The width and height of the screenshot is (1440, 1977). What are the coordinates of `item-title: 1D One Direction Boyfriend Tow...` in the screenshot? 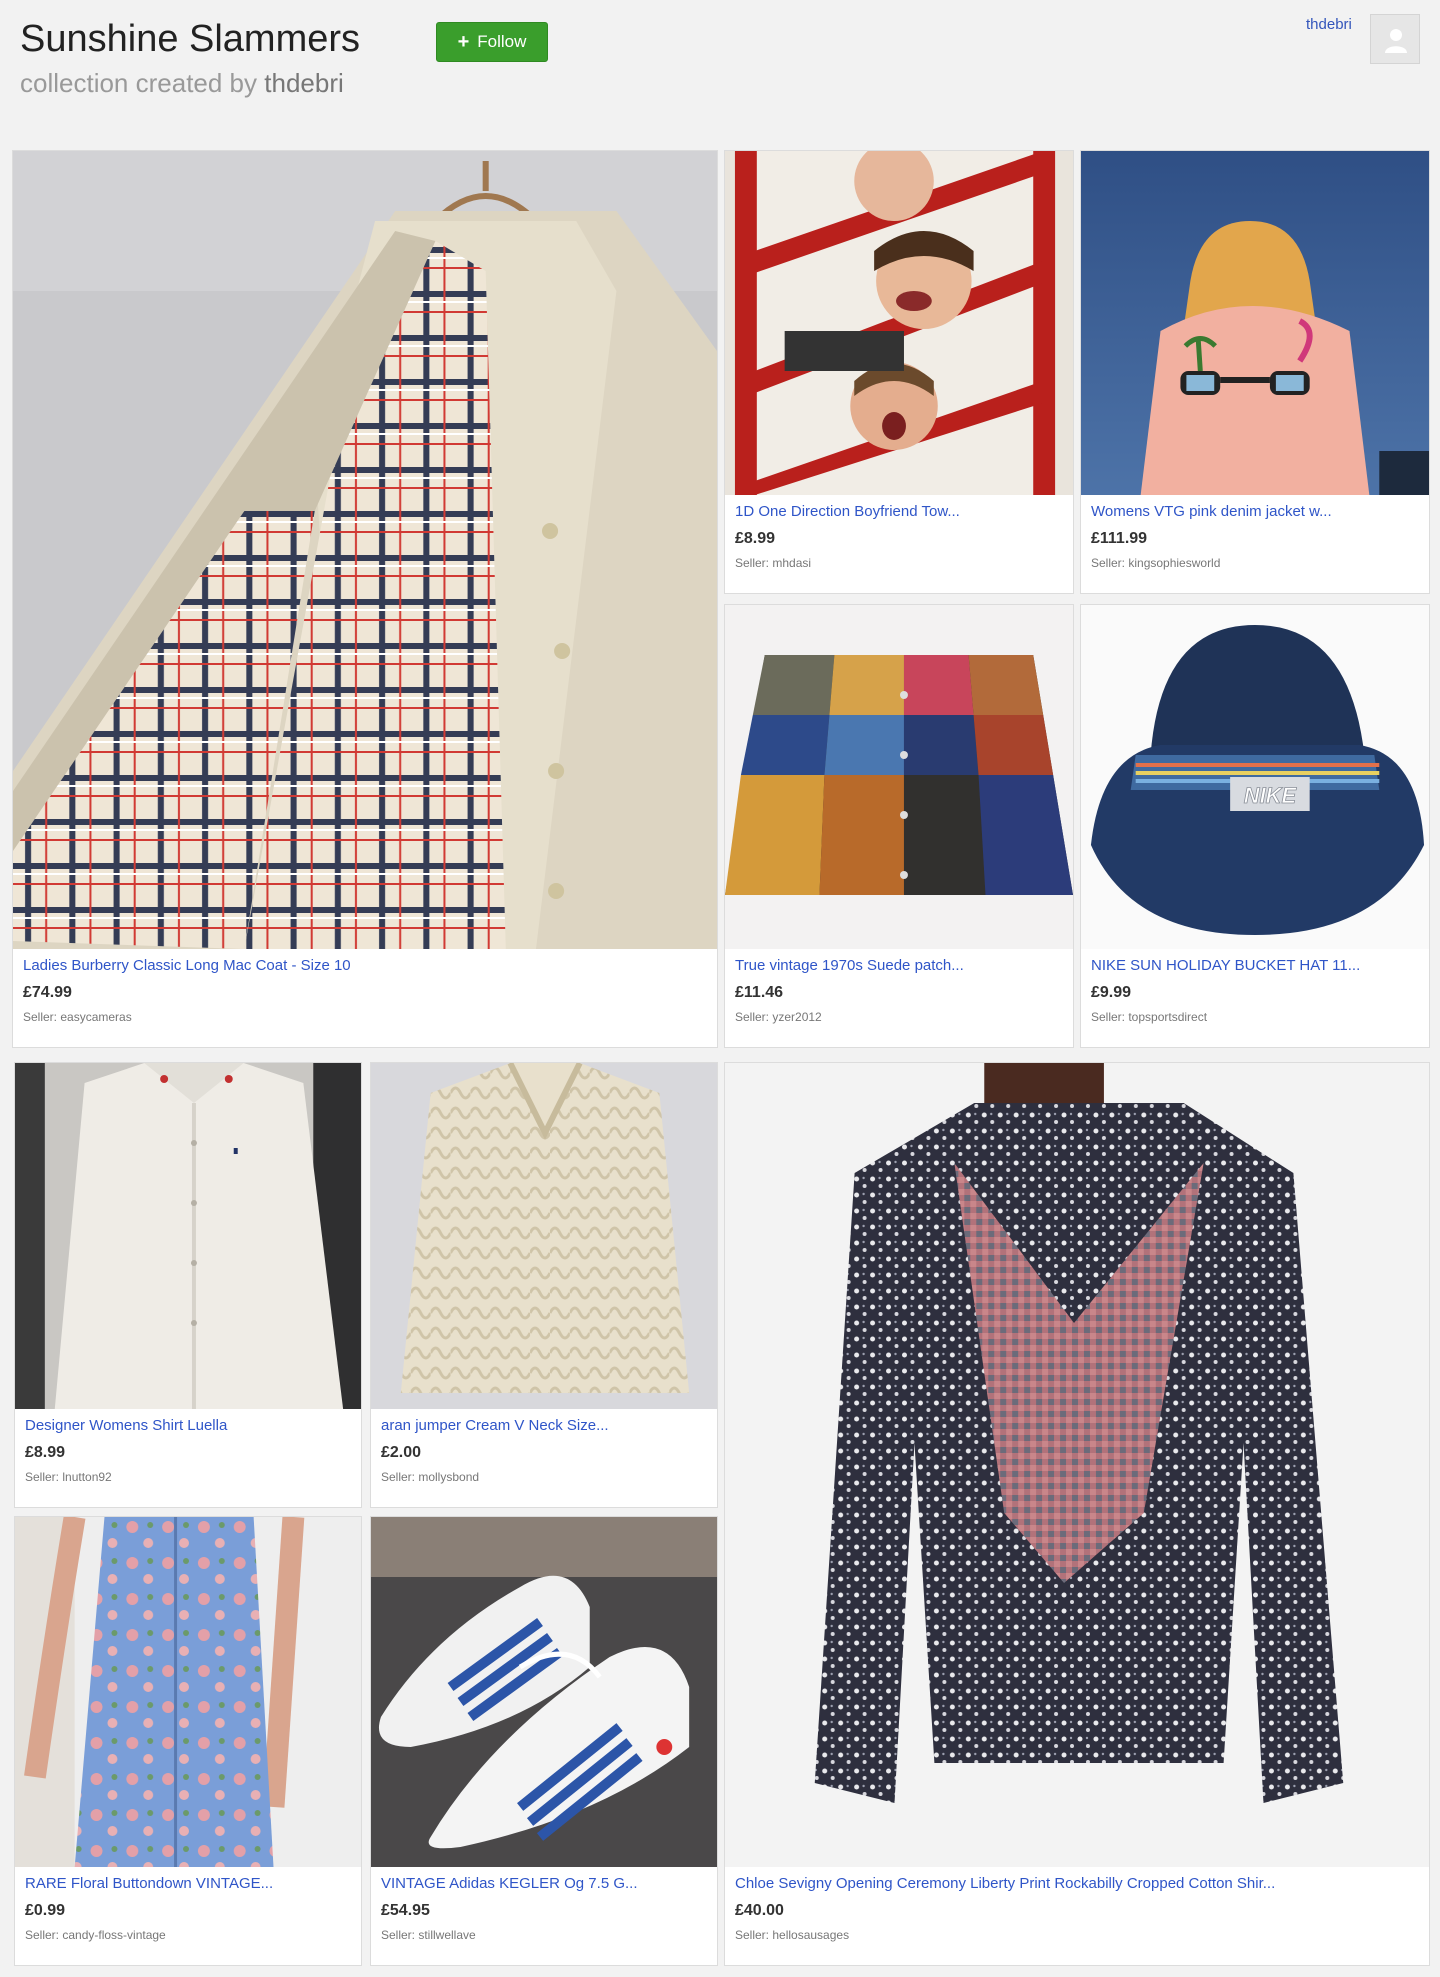 It's located at (899, 511).